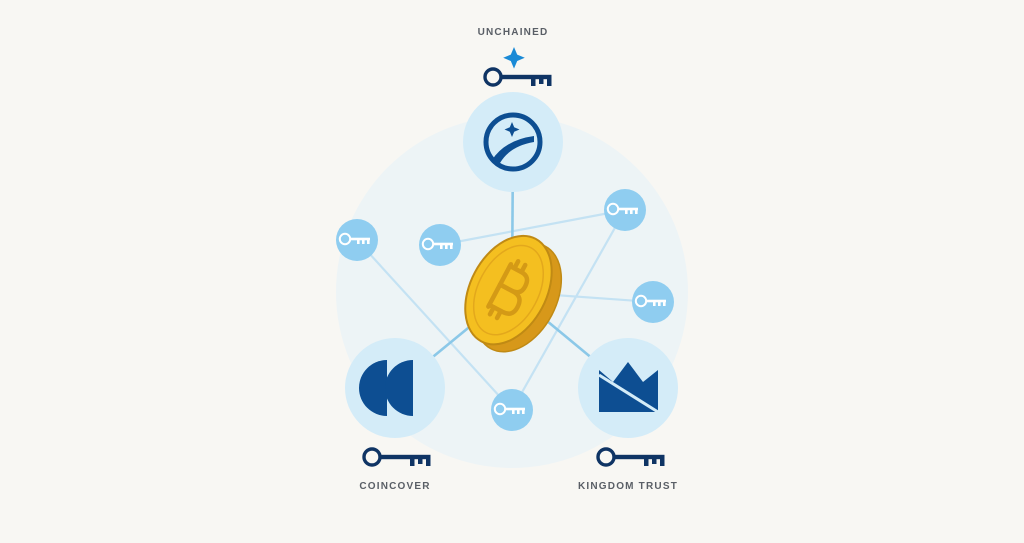  What do you see at coordinates (628, 388) in the screenshot?
I see `kingdom-trust-node` at bounding box center [628, 388].